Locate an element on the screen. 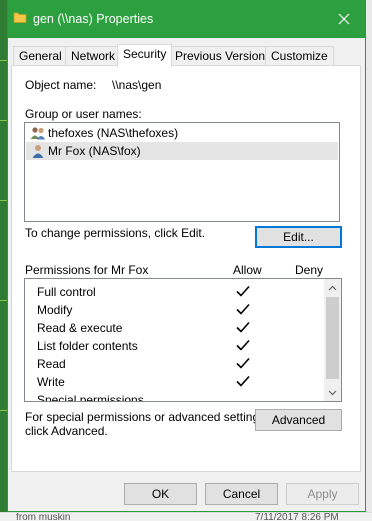 Image resolution: width=372 pixels, height=521 pixels. user-name: Mr Fox (NAS\fox) is located at coordinates (94, 151).